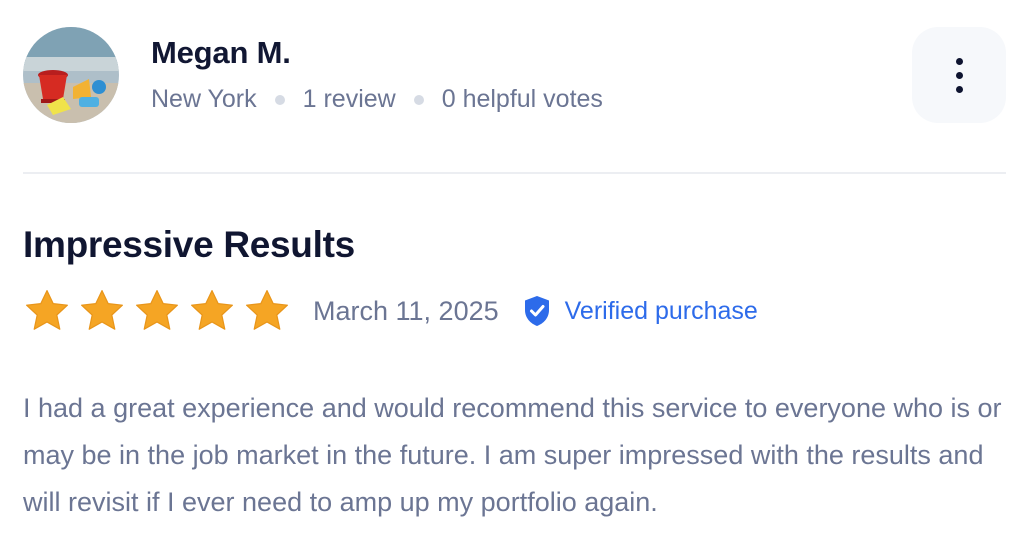  Describe the element at coordinates (522, 99) in the screenshot. I see `reviewer-helpful-votes: 0 helpful votes` at that location.